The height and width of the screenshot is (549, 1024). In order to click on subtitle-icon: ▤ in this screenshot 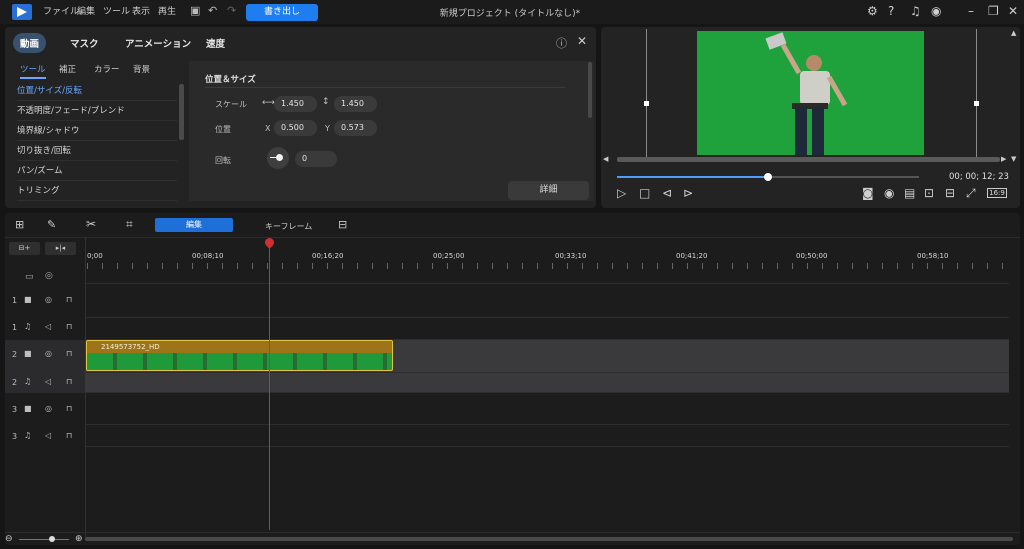, I will do `click(909, 193)`.